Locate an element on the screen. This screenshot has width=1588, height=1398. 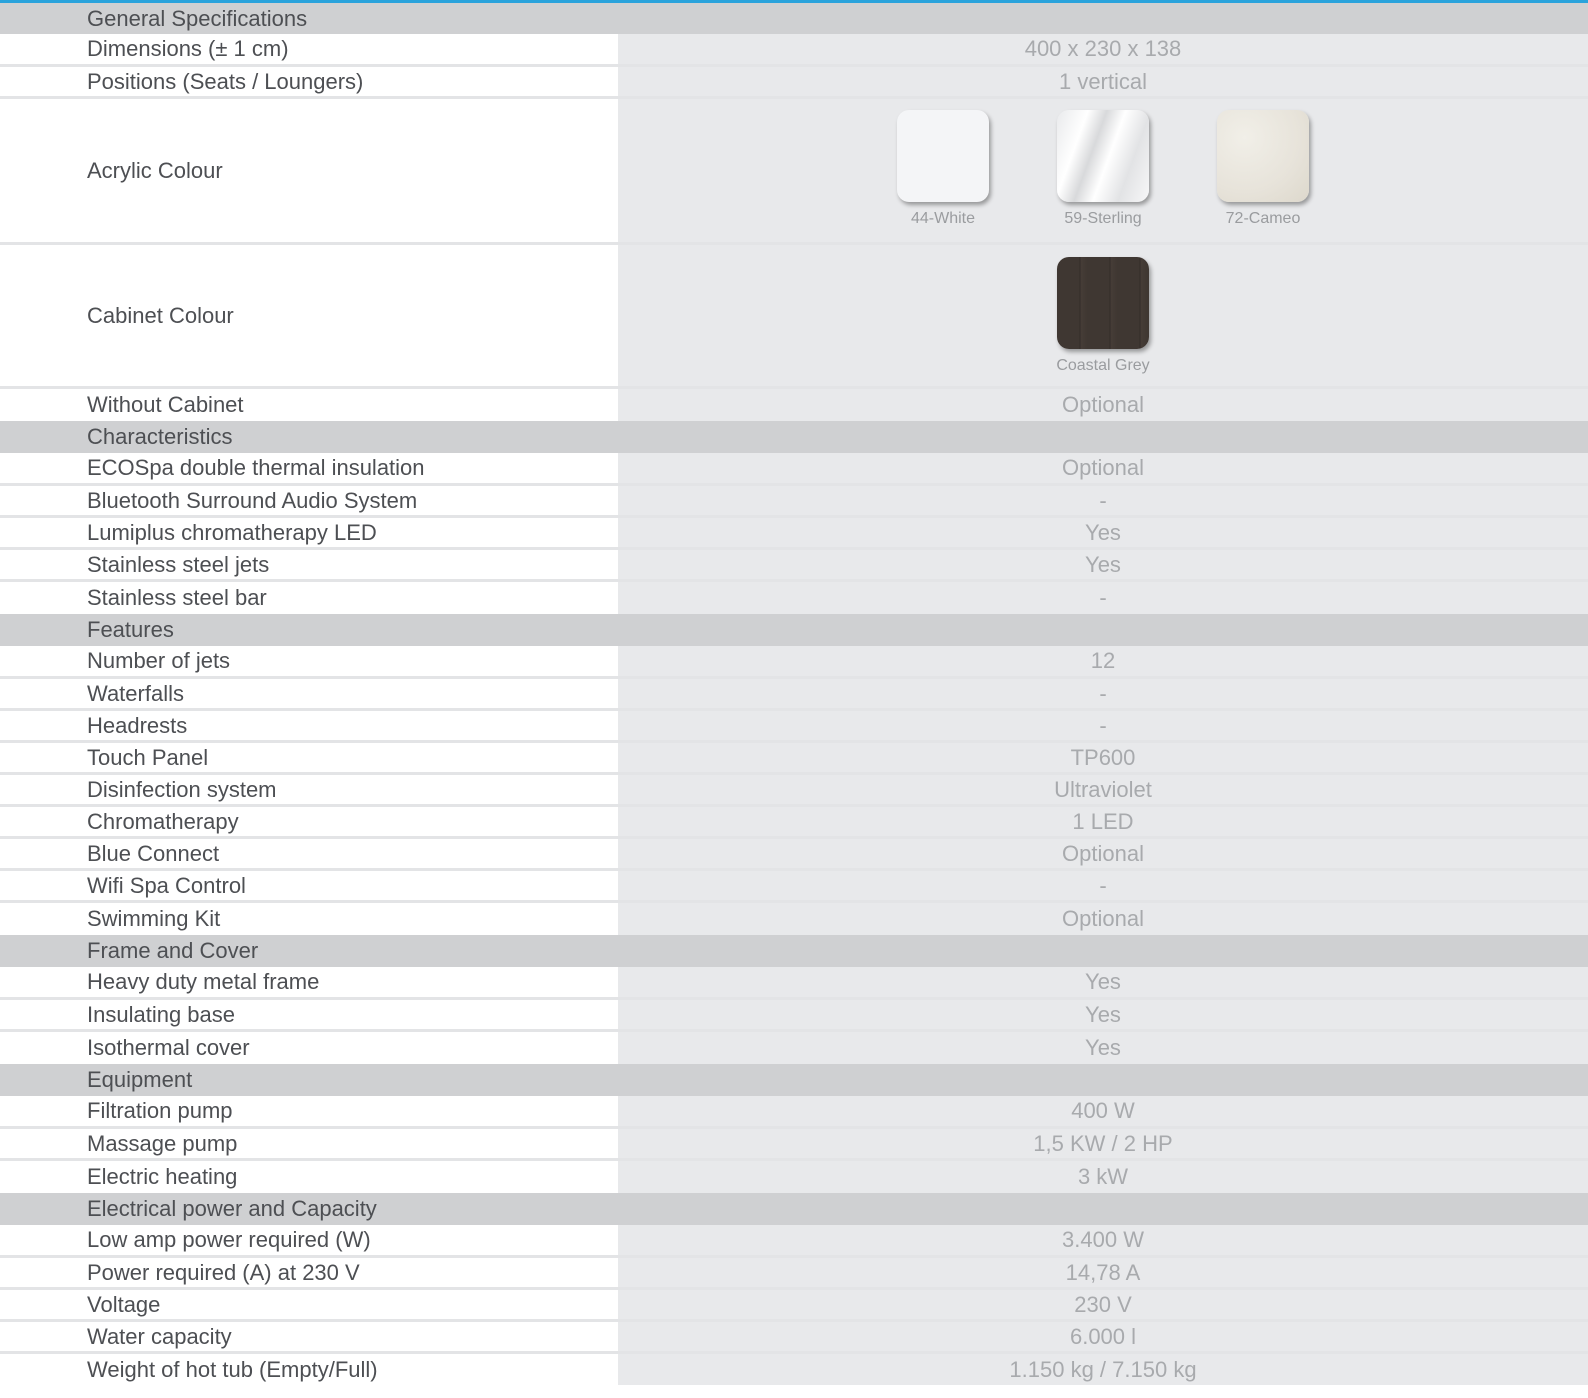
spec-label: Isothermal cover is located at coordinates (309, 1048).